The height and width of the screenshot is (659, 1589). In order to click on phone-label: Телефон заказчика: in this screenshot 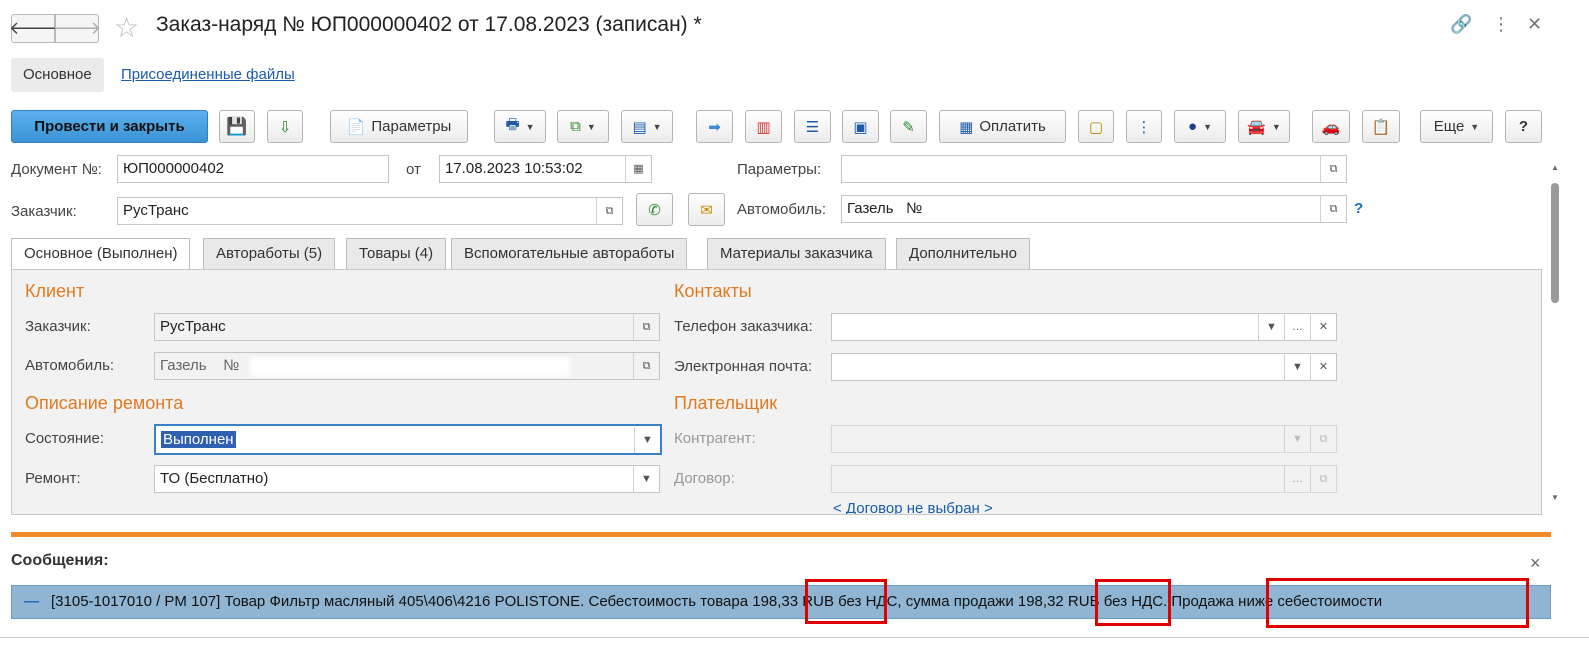, I will do `click(743, 326)`.